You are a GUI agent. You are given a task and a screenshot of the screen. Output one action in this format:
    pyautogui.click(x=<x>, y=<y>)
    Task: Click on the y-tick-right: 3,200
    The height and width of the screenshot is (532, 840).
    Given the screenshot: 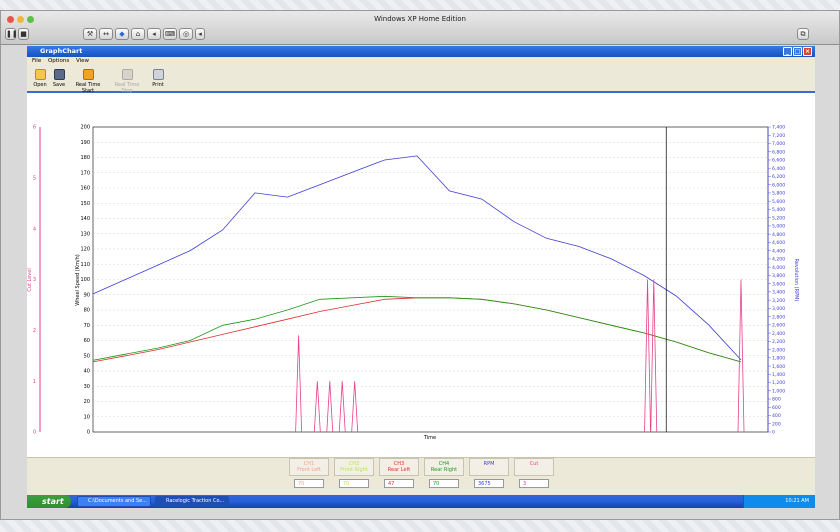 What is the action you would take?
    pyautogui.click(x=778, y=301)
    